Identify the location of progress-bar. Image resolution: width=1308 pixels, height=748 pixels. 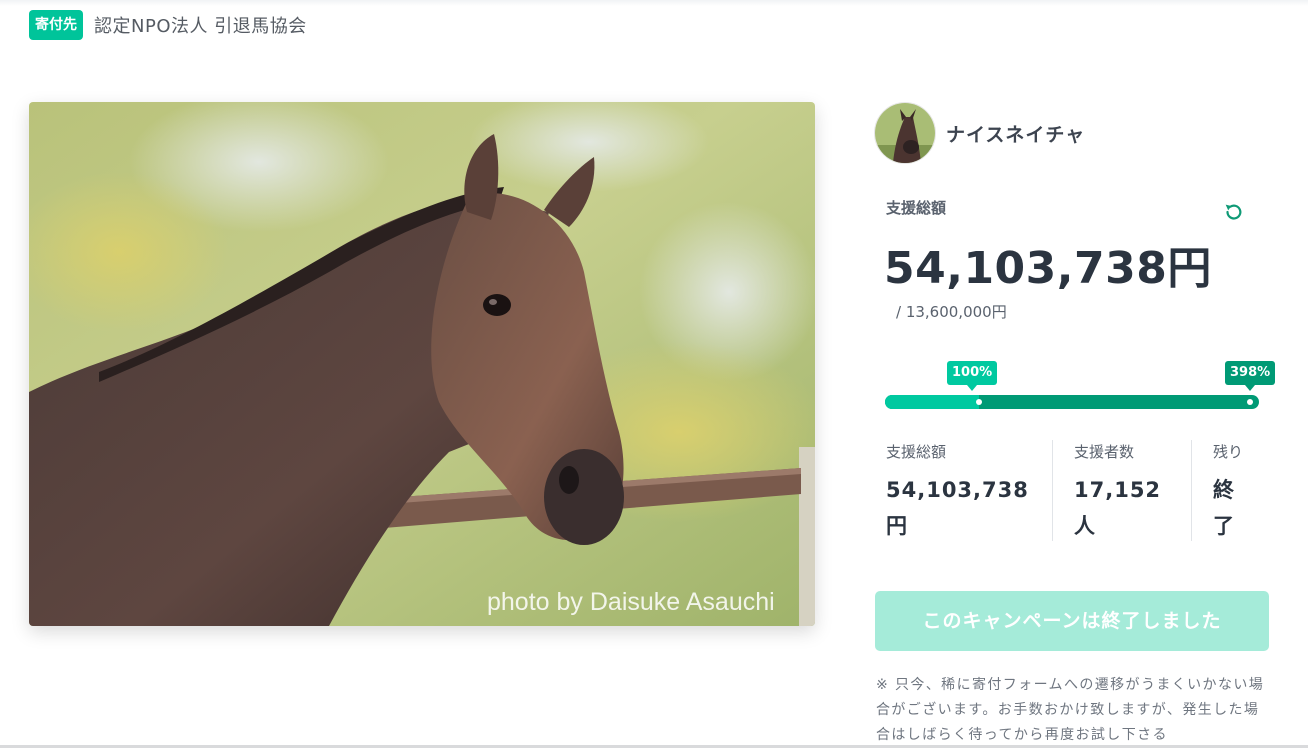
(1072, 402).